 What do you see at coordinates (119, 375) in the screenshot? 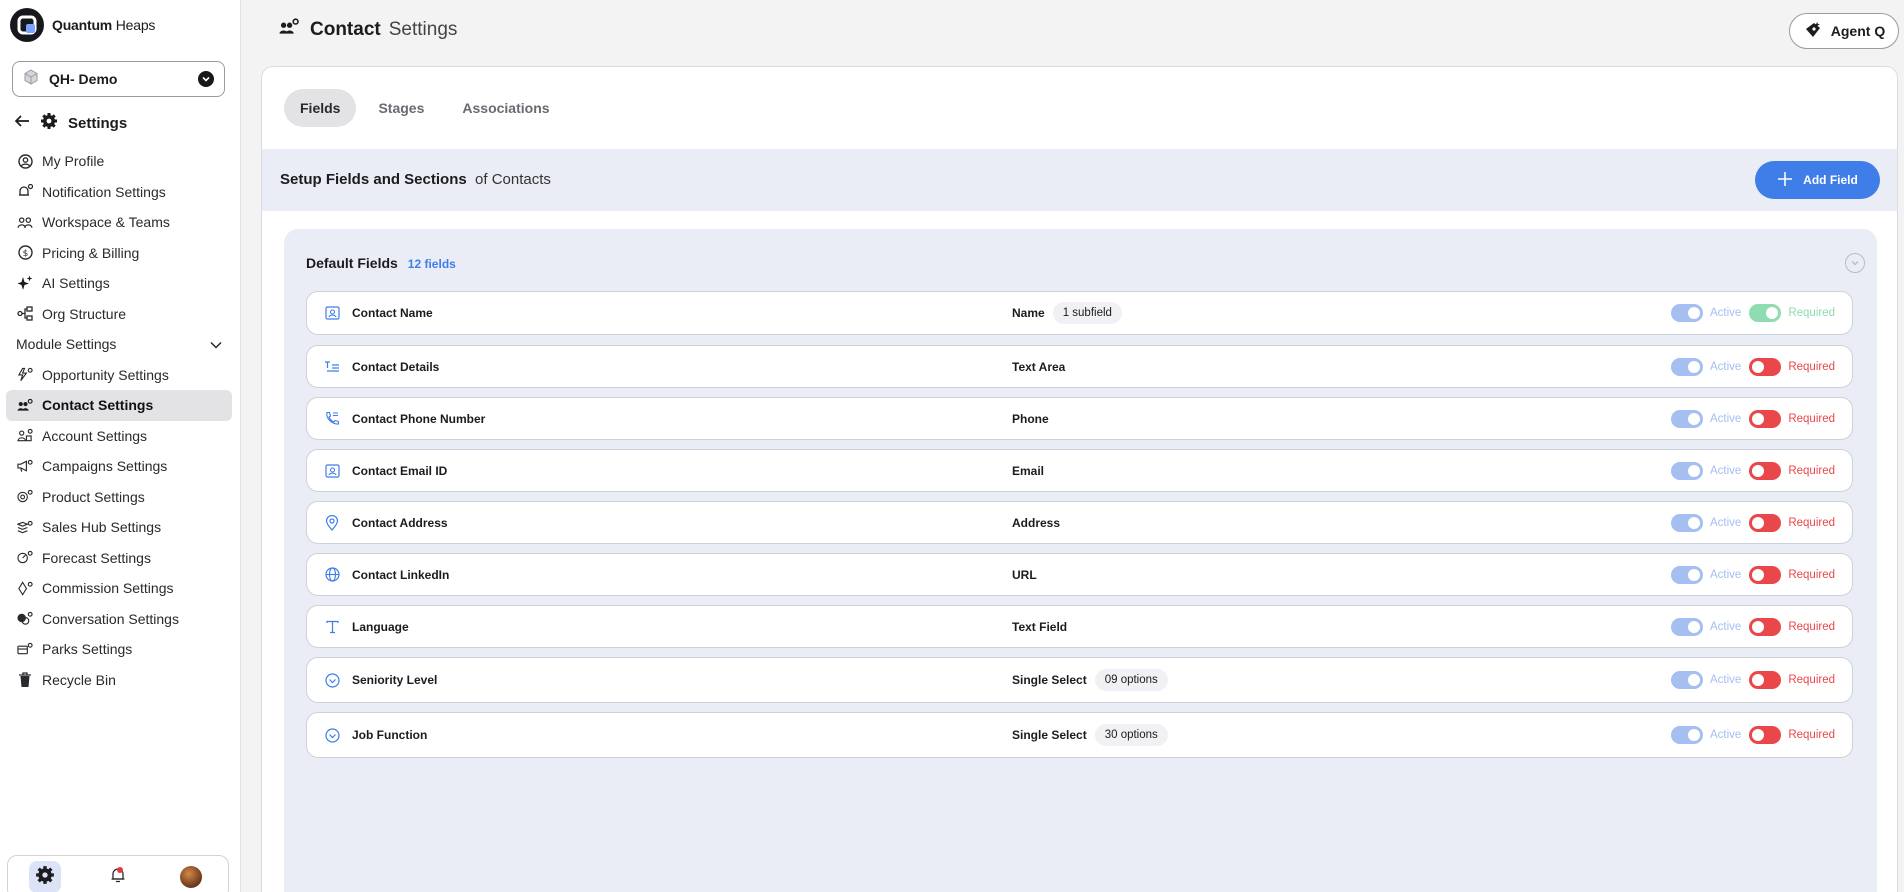
I see `nav-item-opportunity-settings: Opportunity Settings` at bounding box center [119, 375].